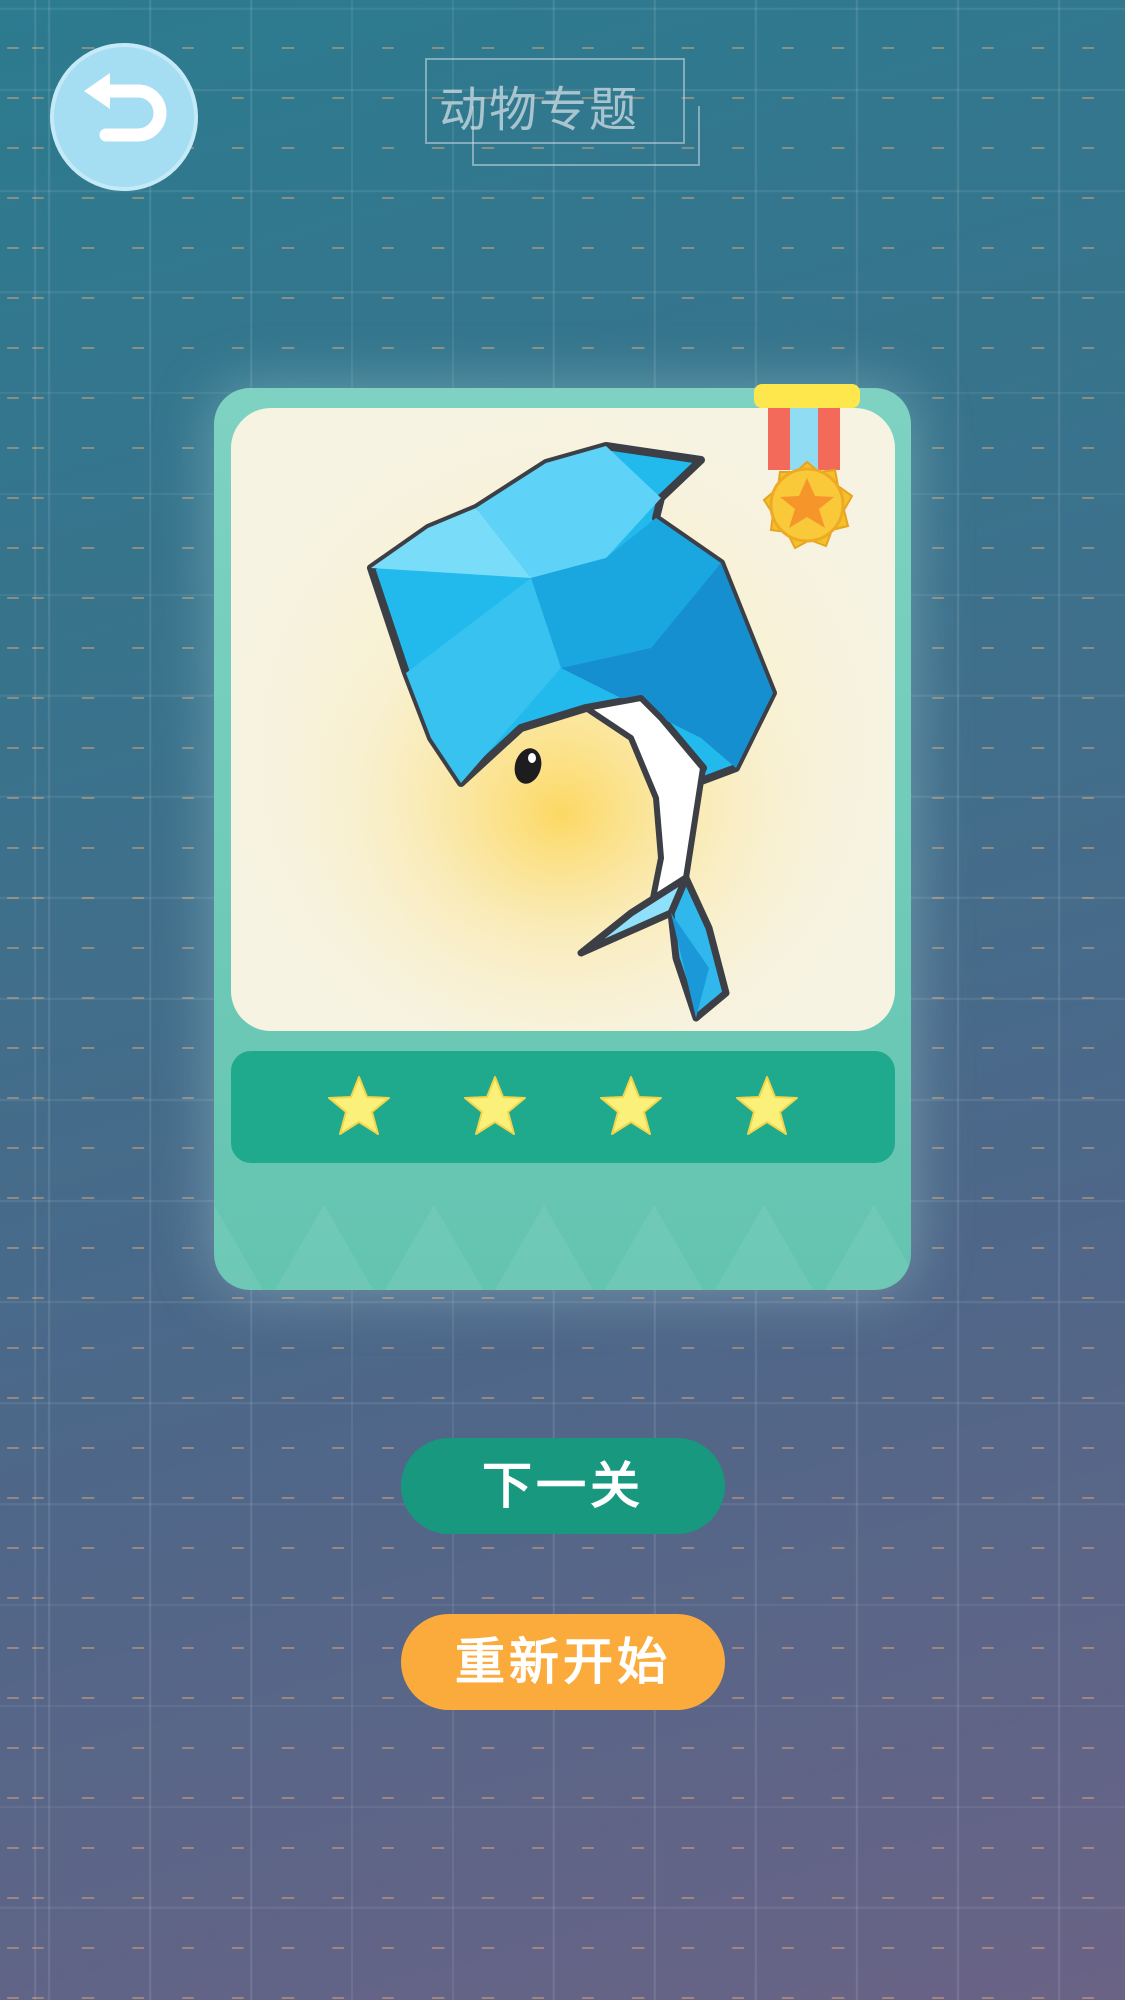  I want to click on next-level-button: 下一关, so click(563, 1486).